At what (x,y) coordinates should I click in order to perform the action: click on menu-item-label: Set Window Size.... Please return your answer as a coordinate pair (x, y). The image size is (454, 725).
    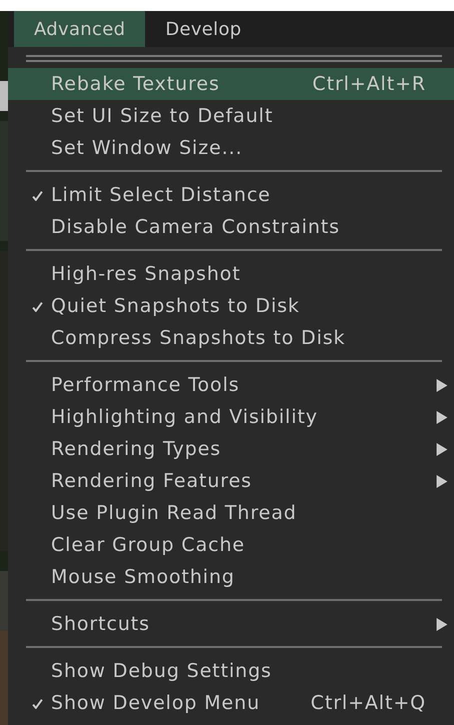
    Looking at the image, I should click on (147, 148).